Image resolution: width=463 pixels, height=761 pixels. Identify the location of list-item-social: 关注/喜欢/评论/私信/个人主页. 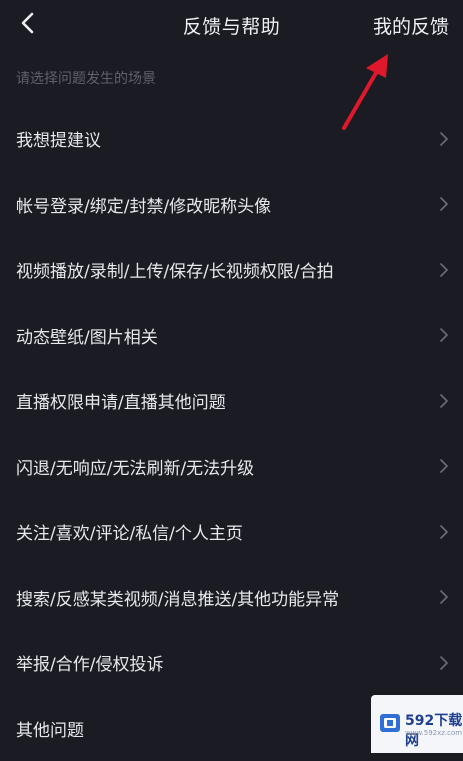
(231, 532).